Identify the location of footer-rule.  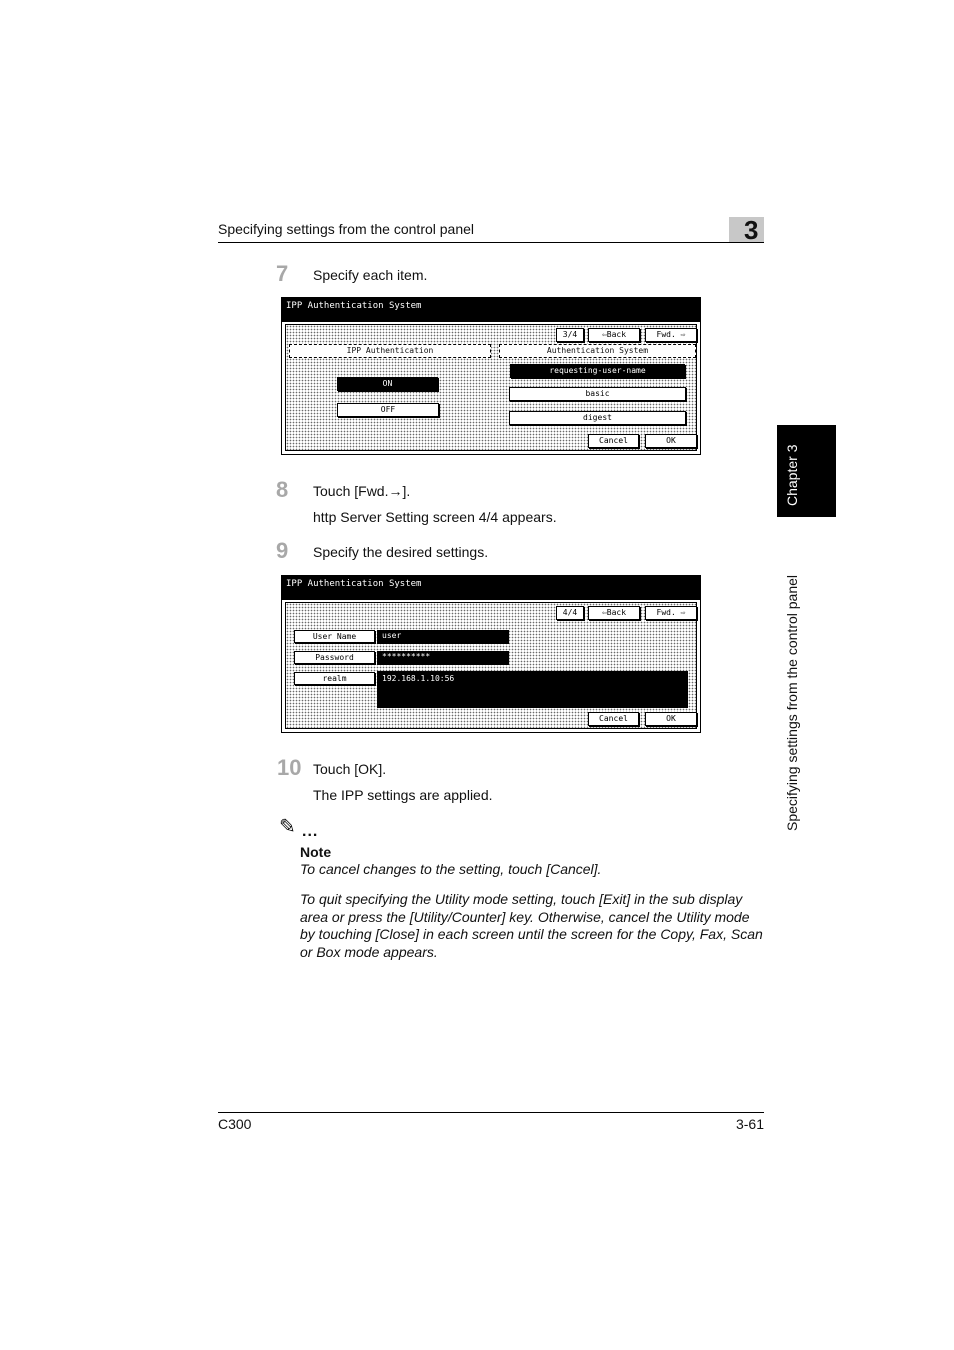
(491, 1112).